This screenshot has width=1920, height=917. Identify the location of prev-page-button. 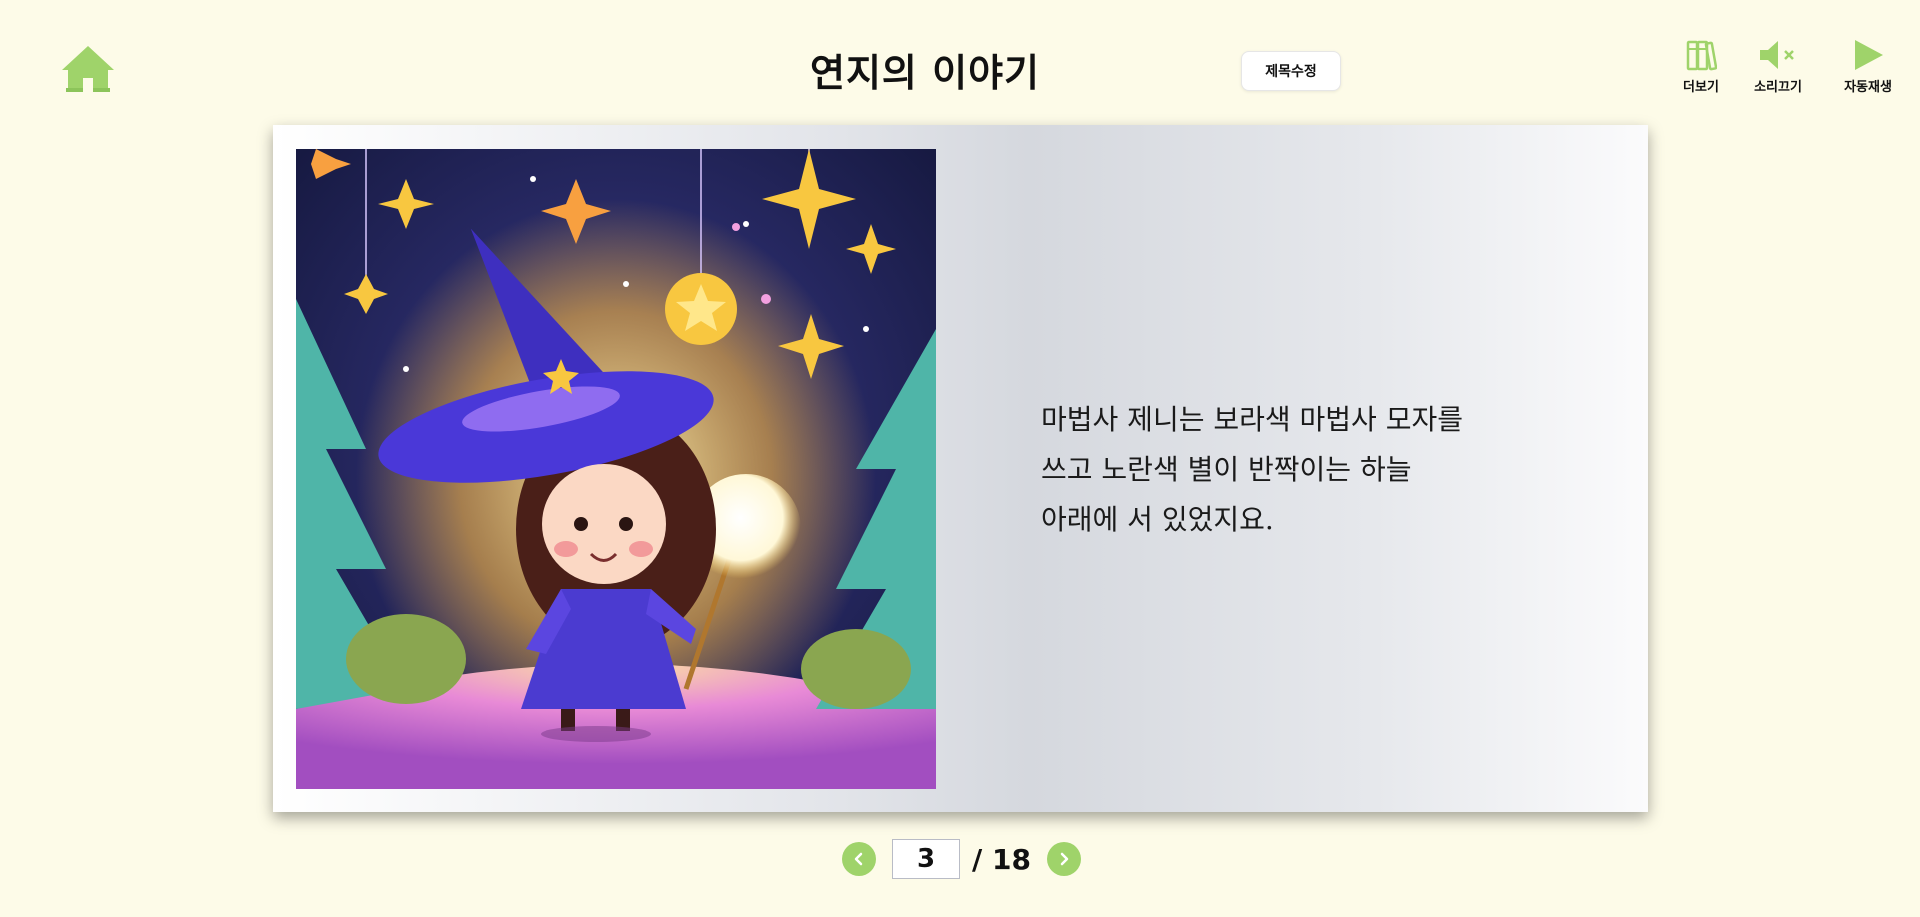
(859, 859).